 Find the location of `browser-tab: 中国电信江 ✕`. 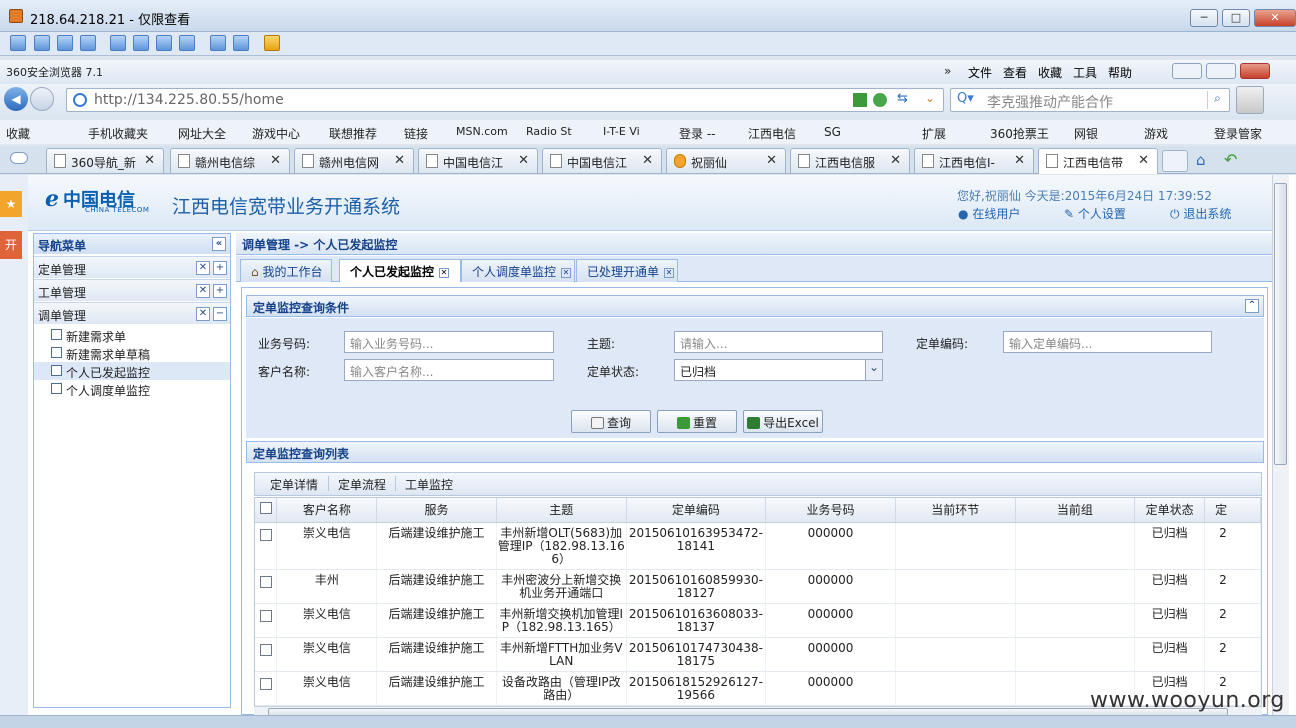

browser-tab: 中国电信江 ✕ is located at coordinates (478, 160).